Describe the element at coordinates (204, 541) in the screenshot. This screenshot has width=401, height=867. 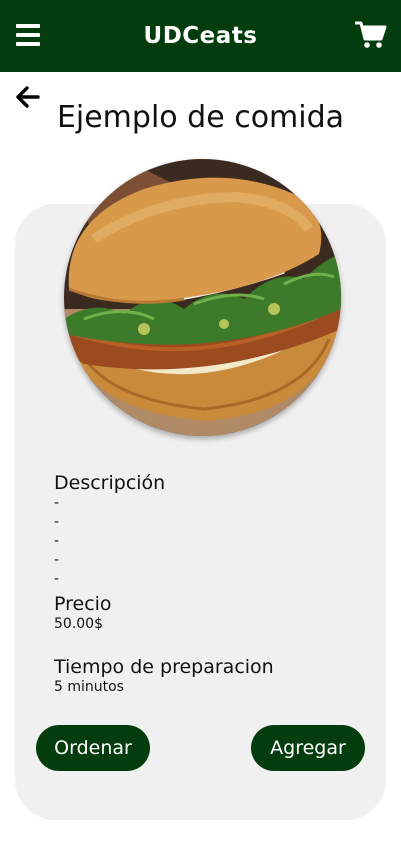
I see `description-lines: - - - - -` at that location.